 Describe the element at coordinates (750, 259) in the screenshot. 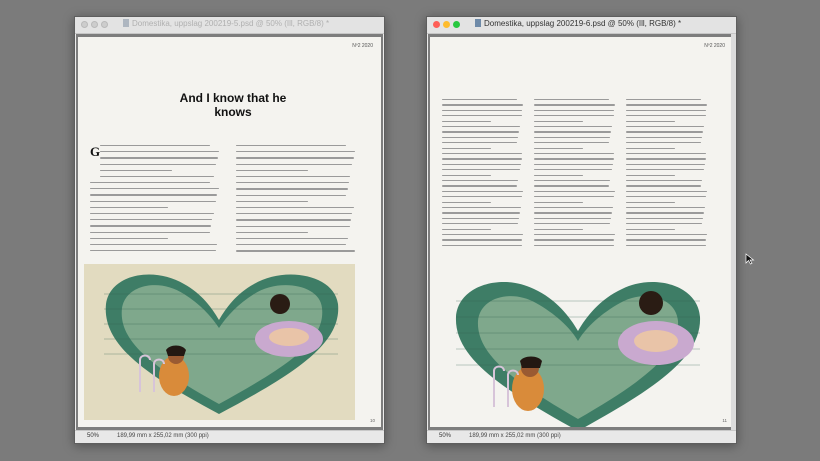

I see `mouse-cursor-icon` at that location.